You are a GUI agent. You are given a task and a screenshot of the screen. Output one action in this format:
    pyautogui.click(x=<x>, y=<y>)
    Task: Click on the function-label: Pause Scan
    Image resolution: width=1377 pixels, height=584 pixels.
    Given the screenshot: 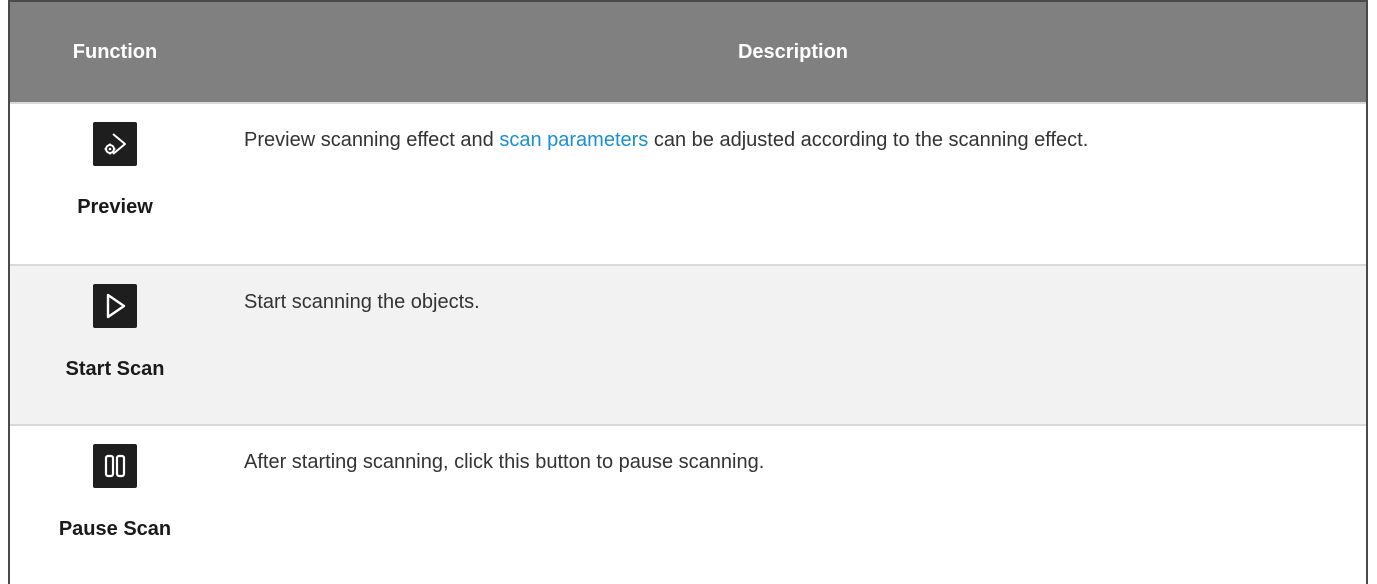 What is the action you would take?
    pyautogui.click(x=115, y=529)
    